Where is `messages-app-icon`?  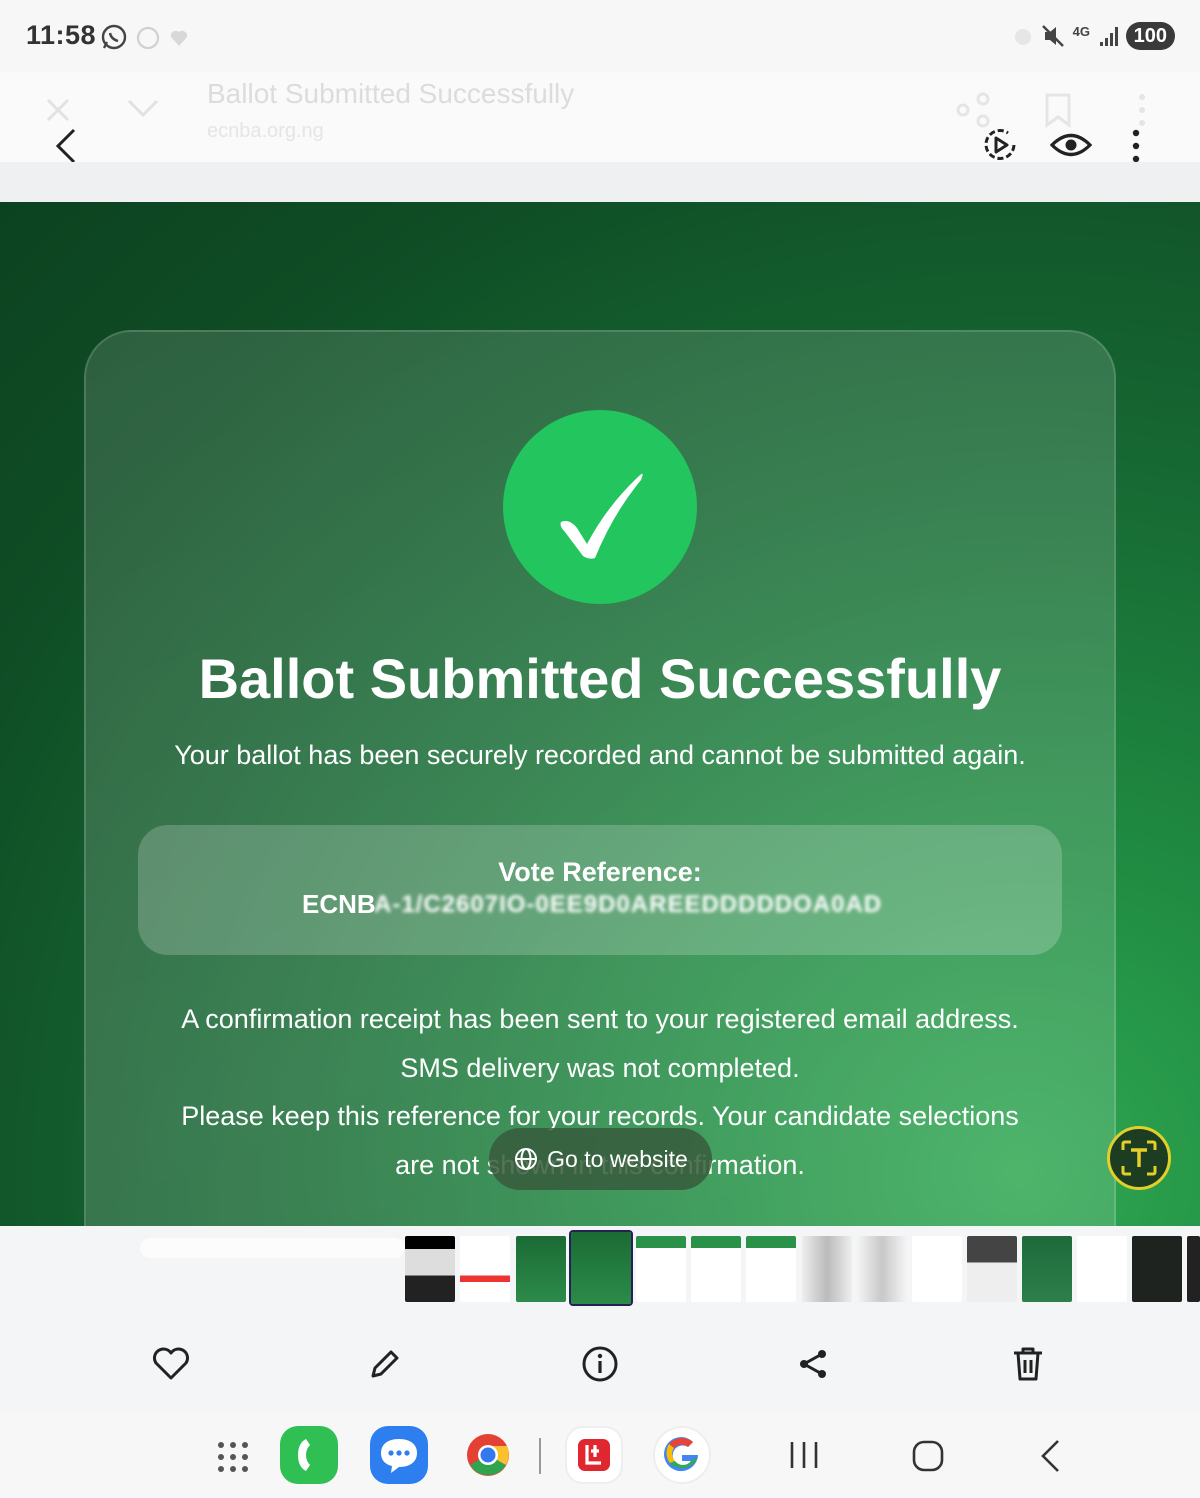
messages-app-icon is located at coordinates (399, 1455).